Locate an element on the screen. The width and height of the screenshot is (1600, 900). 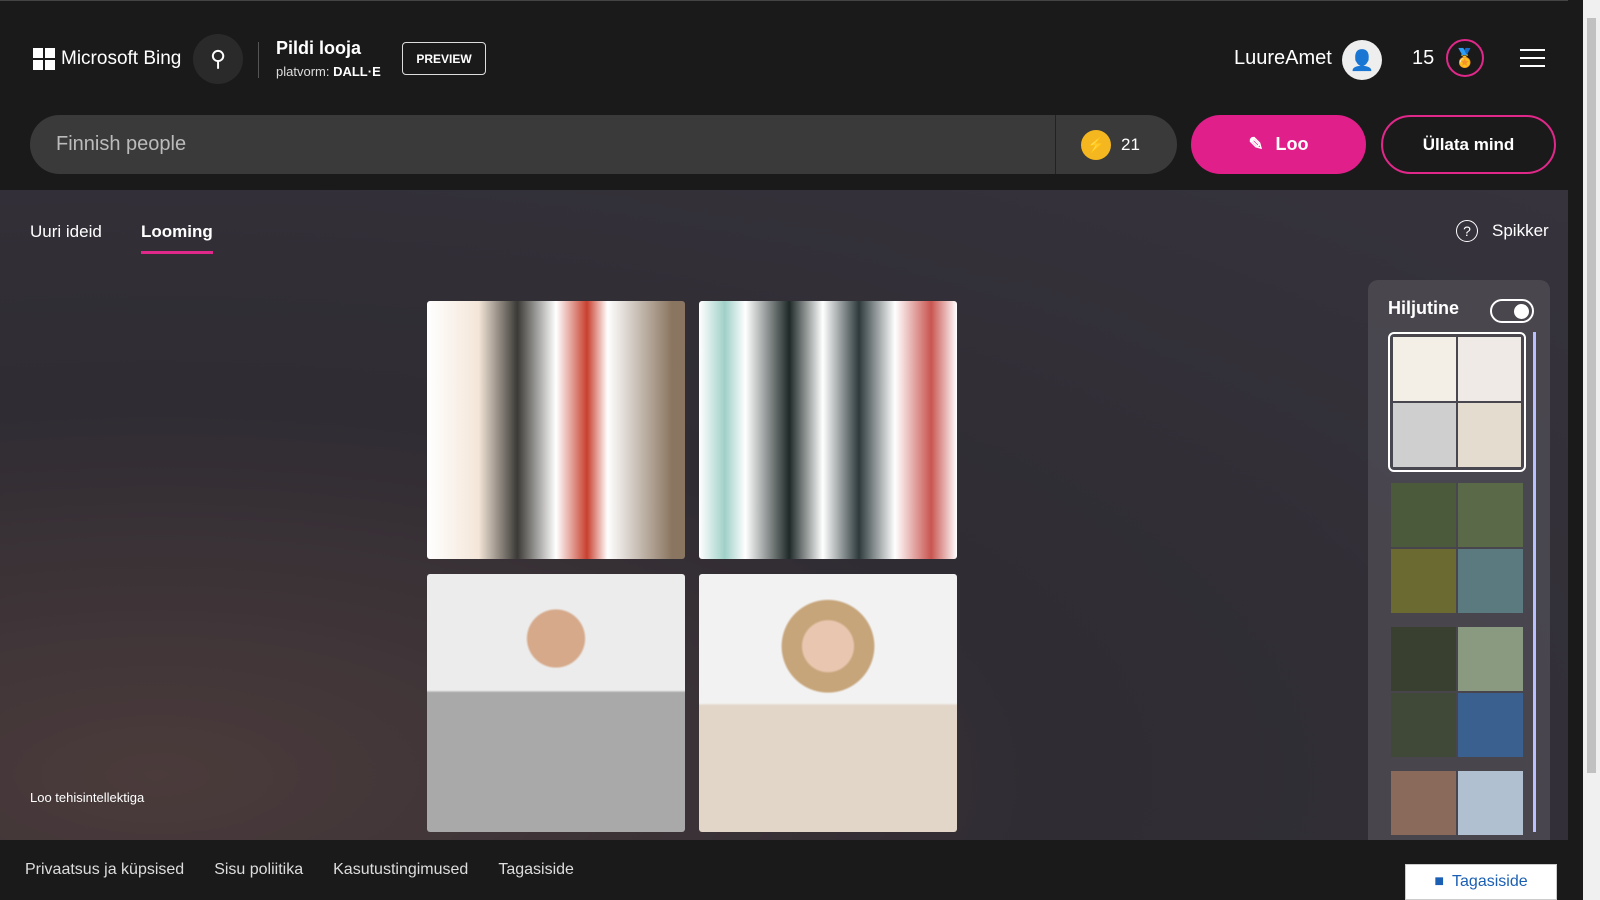
platform-prefix: platvorm: is located at coordinates (303, 71).